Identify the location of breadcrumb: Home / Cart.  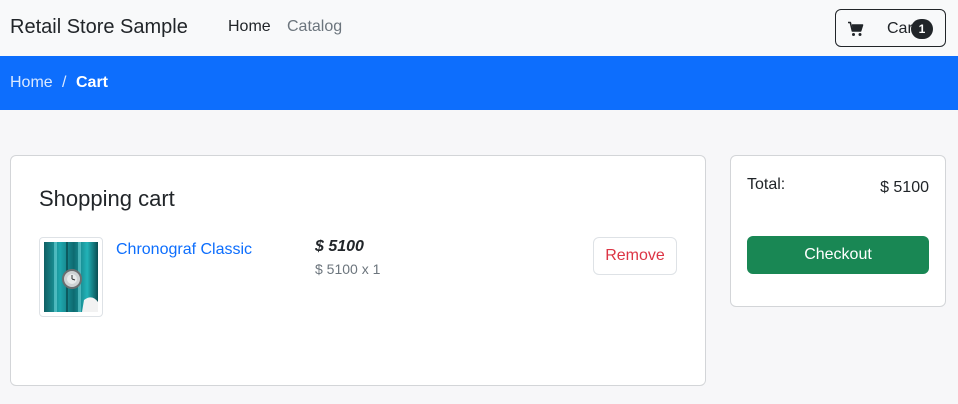
(479, 83).